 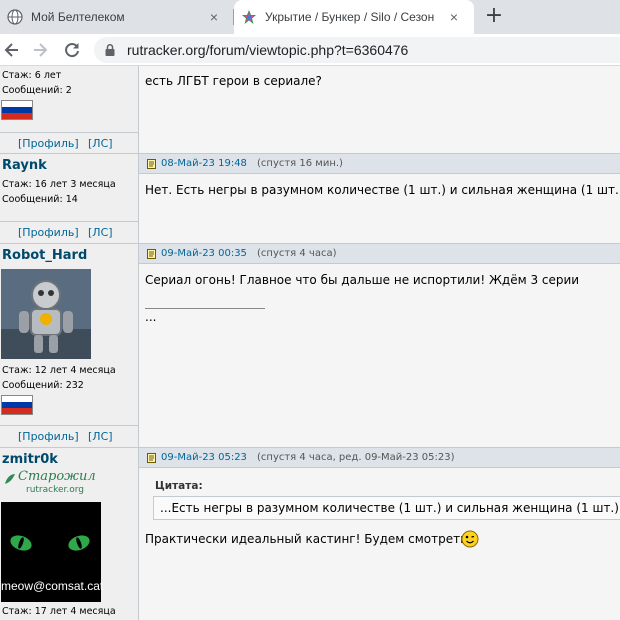 I want to click on post-header: 08-Май-23 19:48 (спустя 16 мин.), so click(x=379, y=164).